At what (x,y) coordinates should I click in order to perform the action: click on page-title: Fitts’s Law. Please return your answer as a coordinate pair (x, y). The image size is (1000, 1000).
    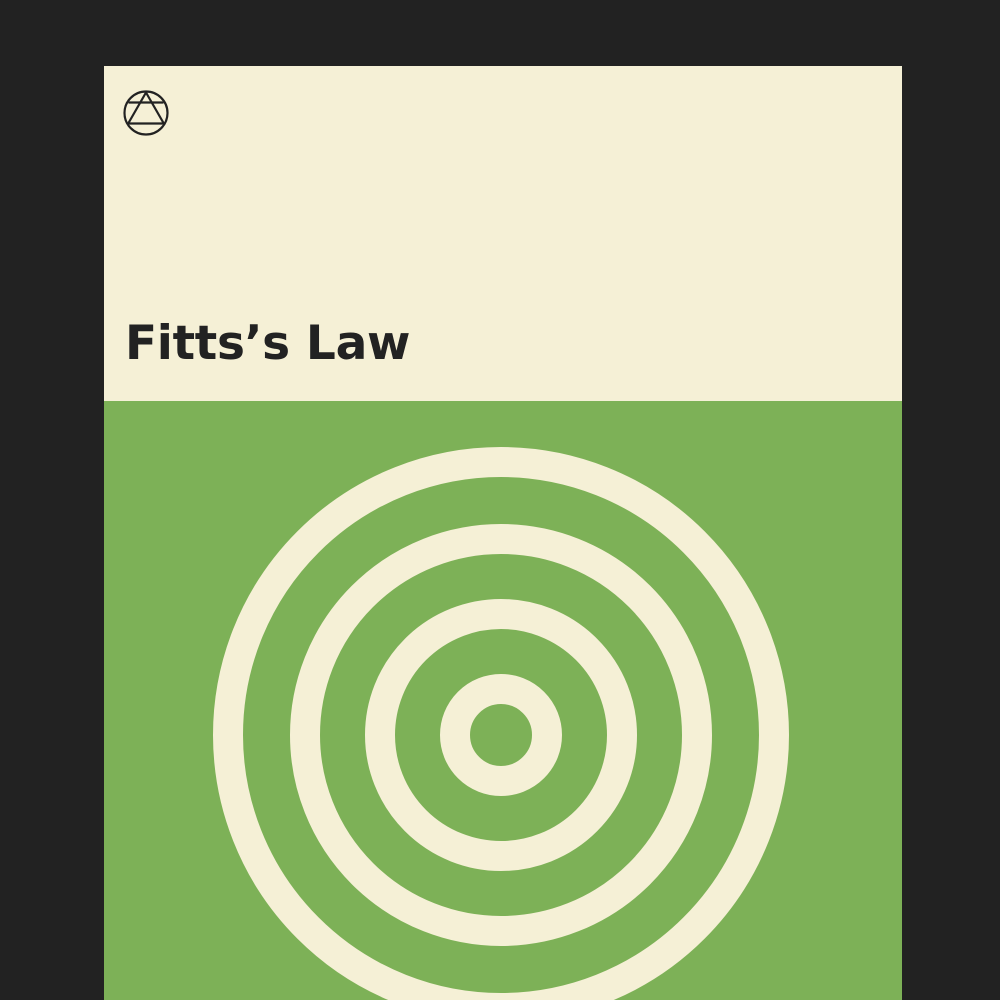
    Looking at the image, I should click on (268, 343).